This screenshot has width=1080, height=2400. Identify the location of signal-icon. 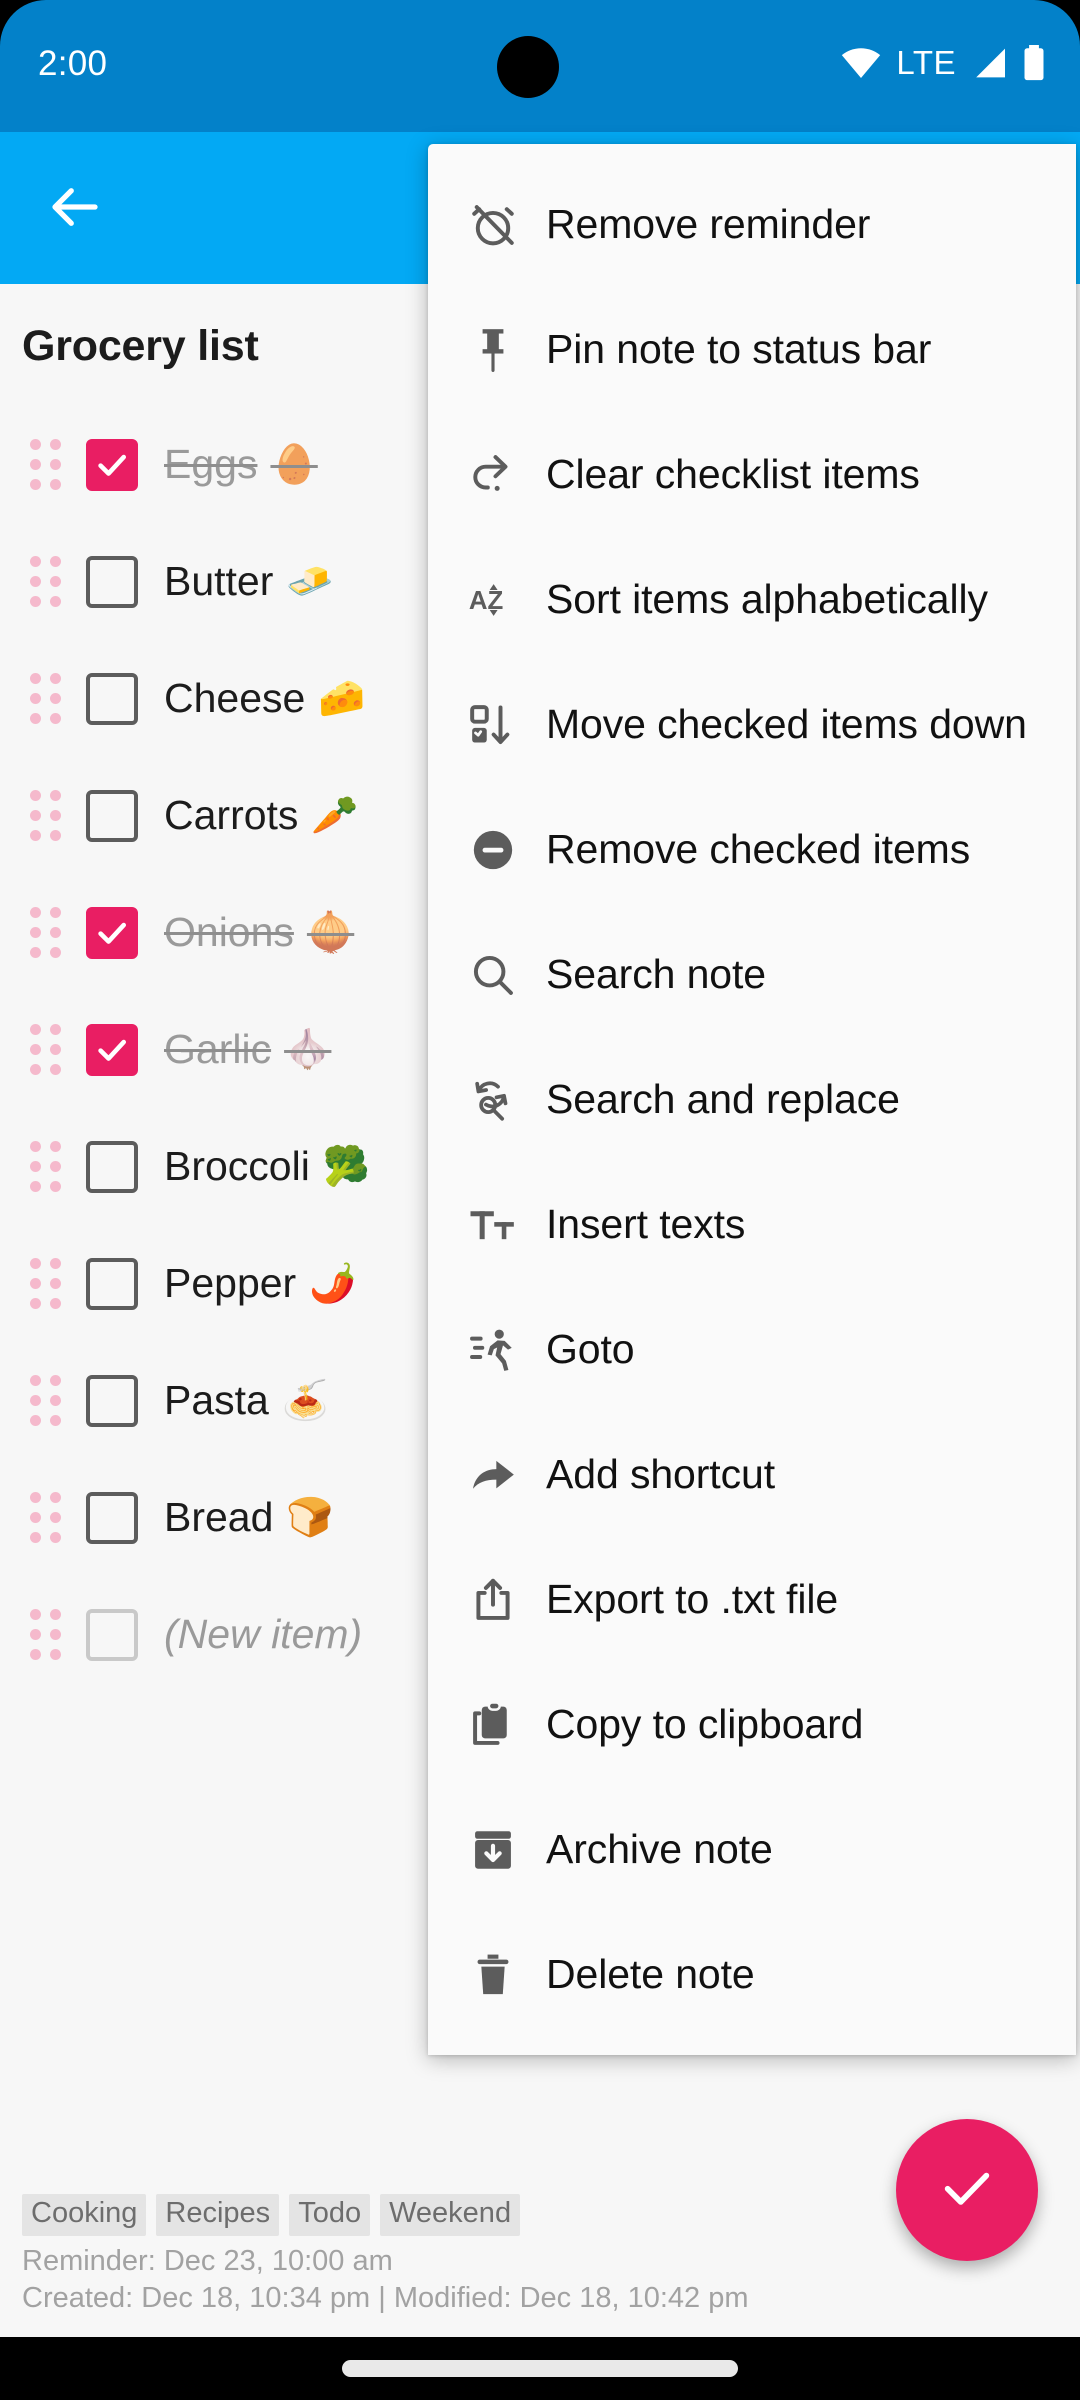
(989, 63).